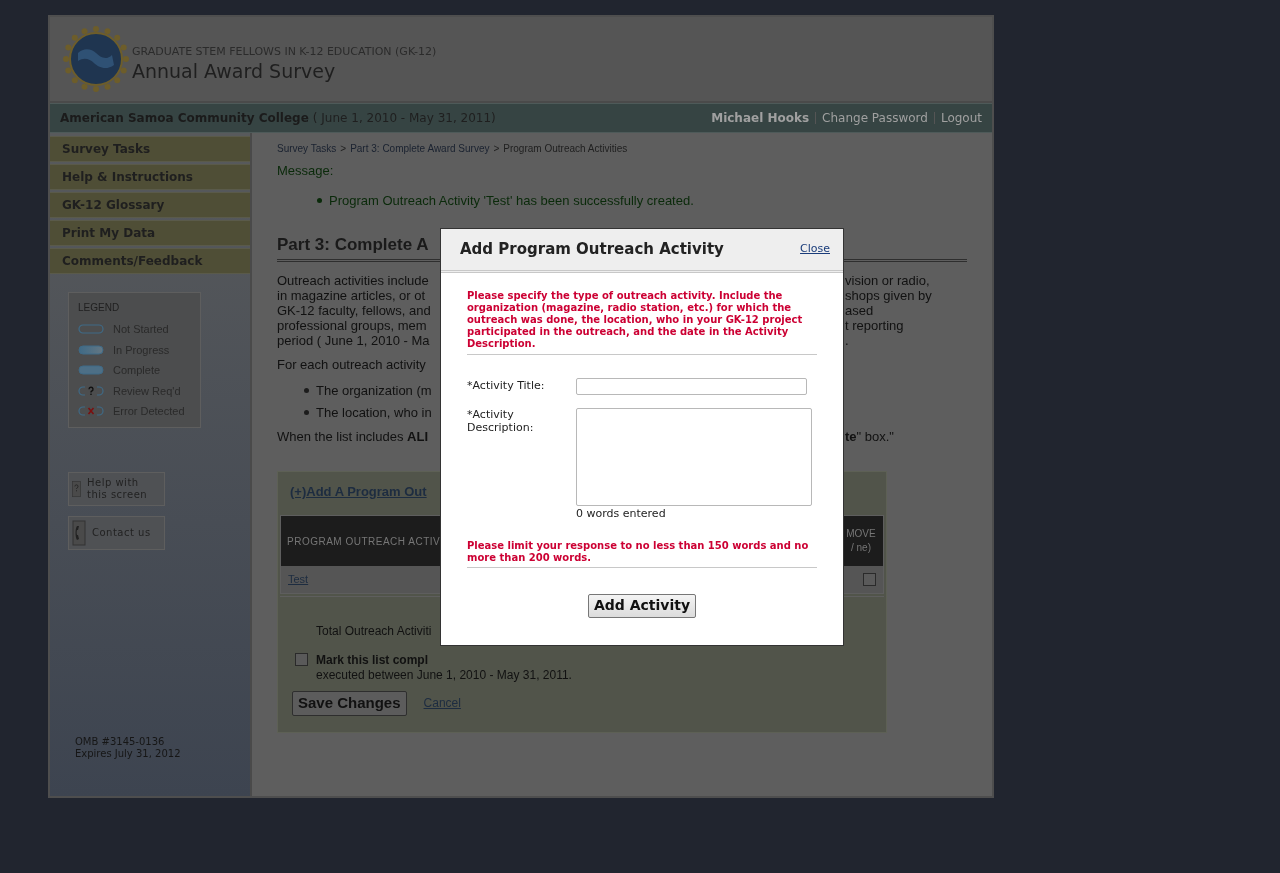 Image resolution: width=1280 pixels, height=873 pixels. Describe the element at coordinates (592, 250) in the screenshot. I see `dialog-title: Add Program Outreach Activity` at that location.